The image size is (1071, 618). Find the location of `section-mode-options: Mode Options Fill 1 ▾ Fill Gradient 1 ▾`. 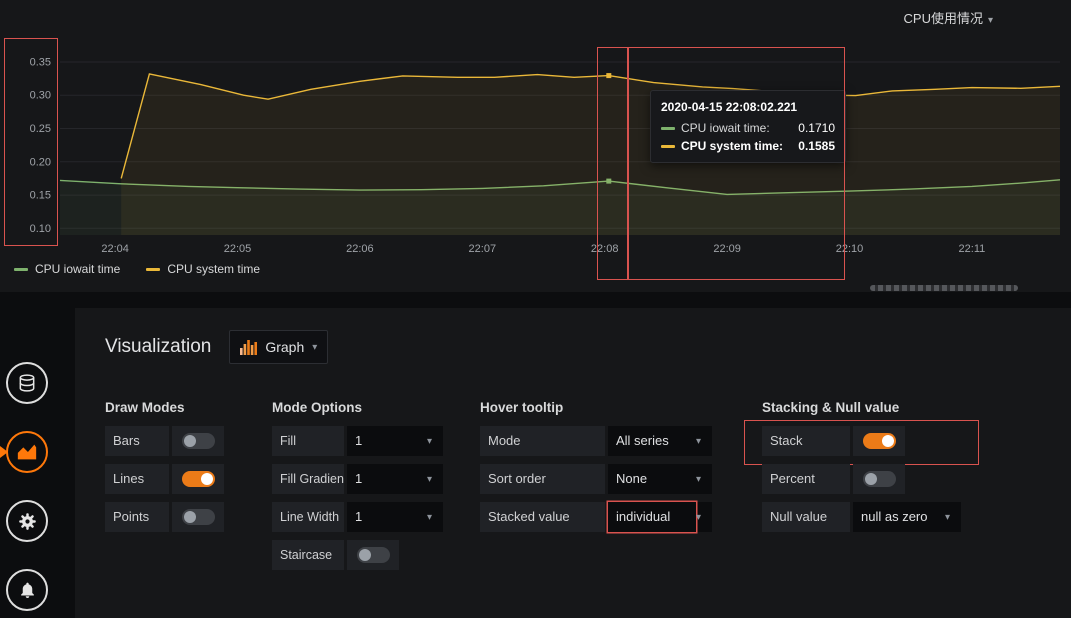

section-mode-options: Mode Options Fill 1 ▾ Fill Gradient 1 ▾ is located at coordinates (357, 489).